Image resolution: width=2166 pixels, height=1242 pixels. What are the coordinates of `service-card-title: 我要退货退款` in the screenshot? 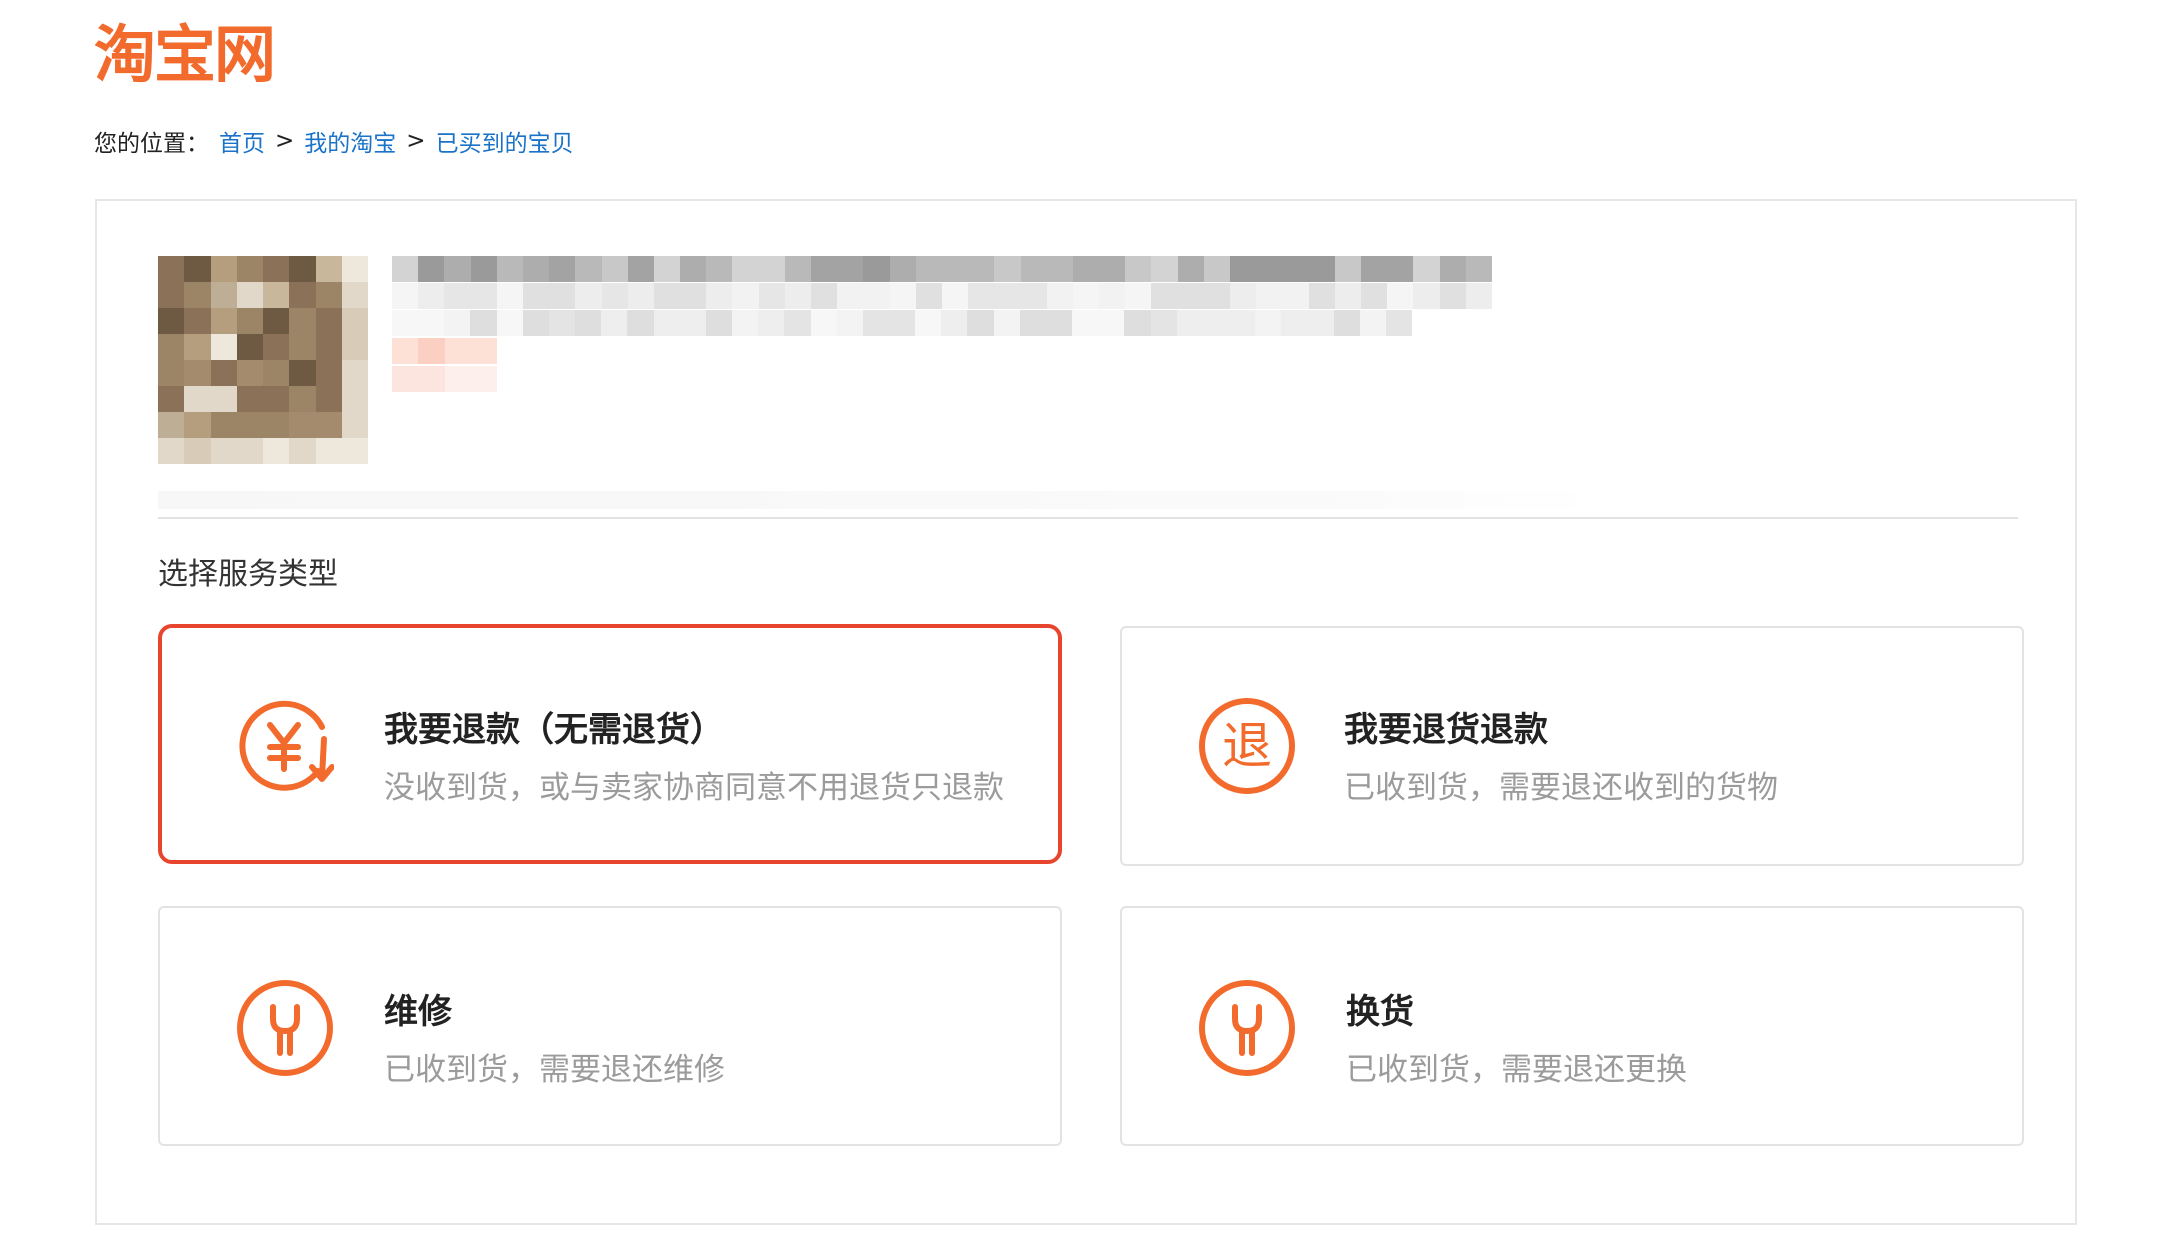 It's located at (1446, 730).